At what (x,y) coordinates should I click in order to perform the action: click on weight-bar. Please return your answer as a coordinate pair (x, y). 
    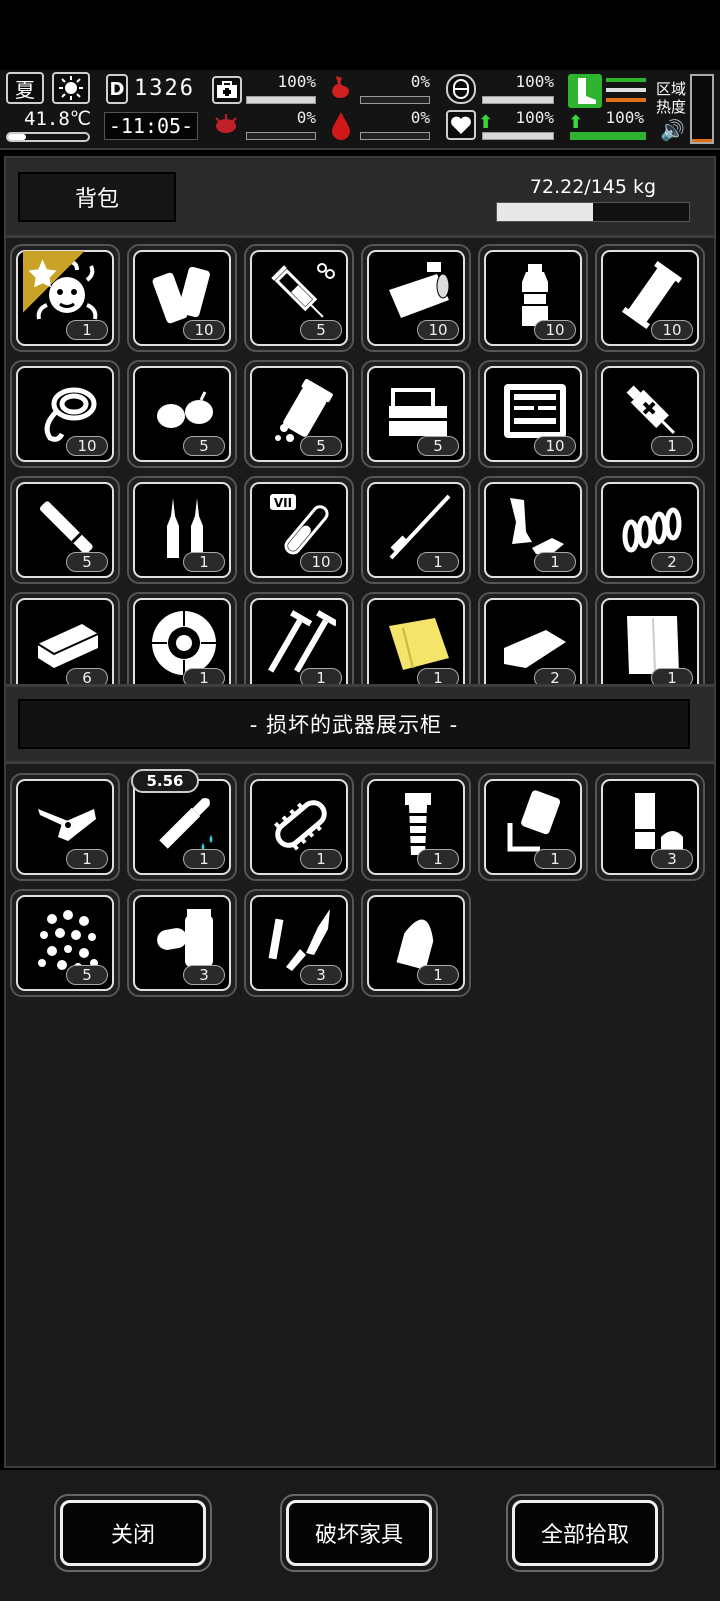
    Looking at the image, I should click on (593, 212).